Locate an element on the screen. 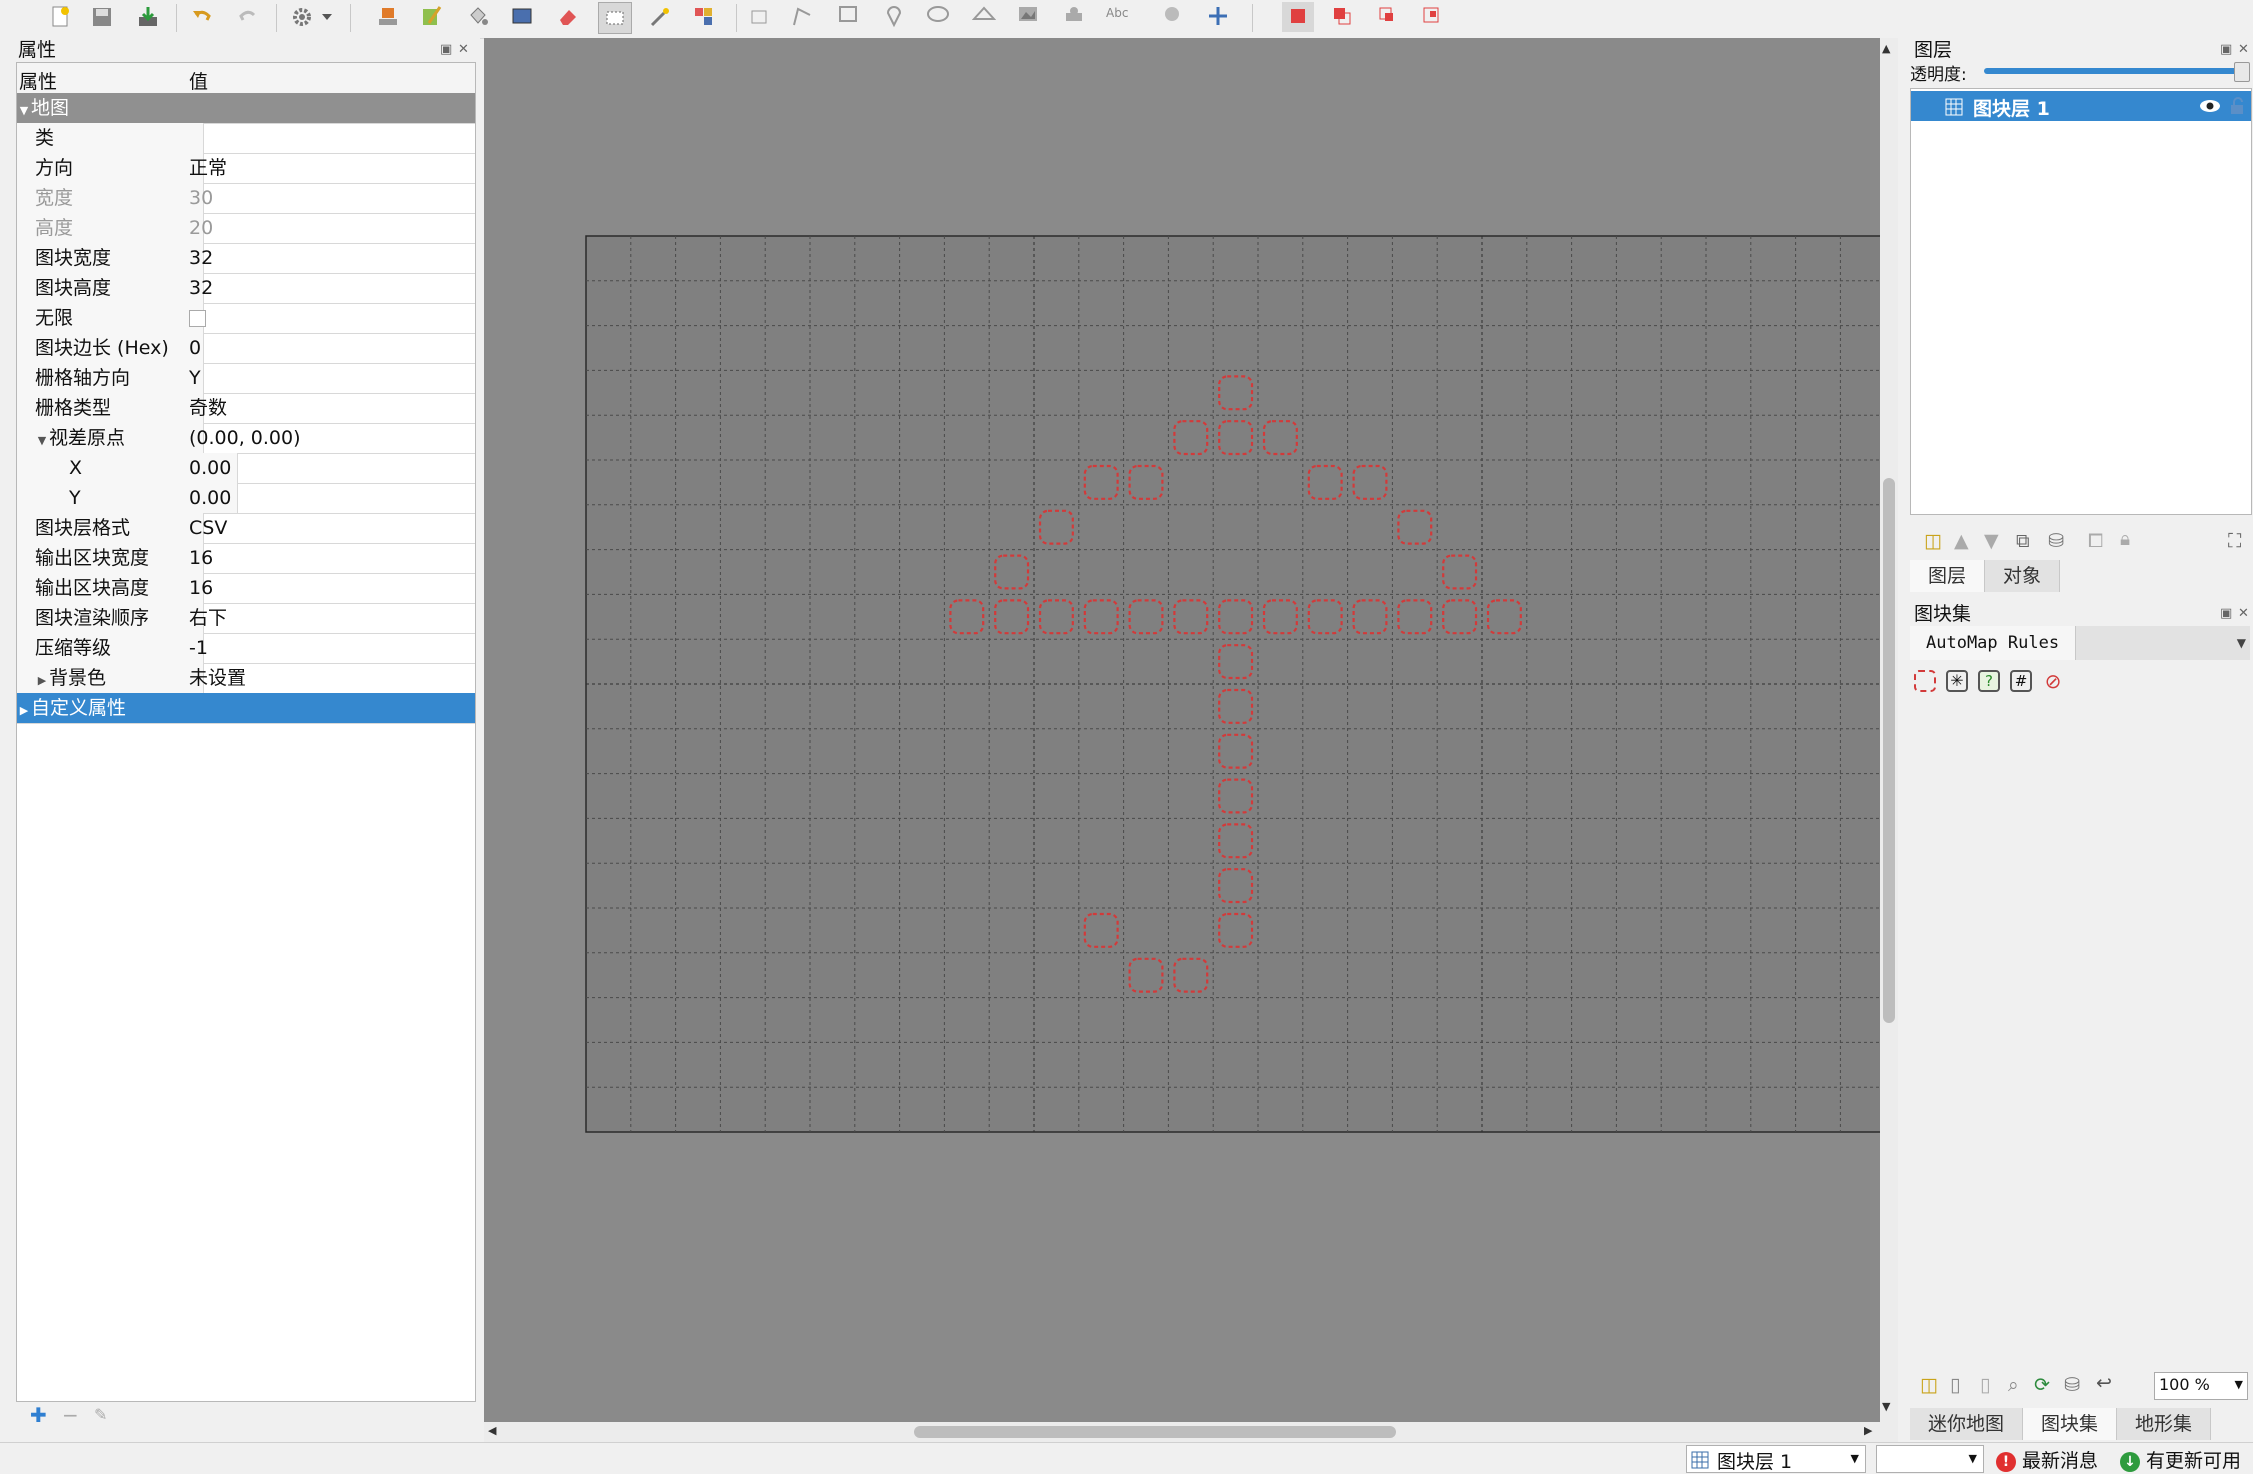 This screenshot has height=1474, width=2253. tab-layers: 图层 is located at coordinates (1948, 576).